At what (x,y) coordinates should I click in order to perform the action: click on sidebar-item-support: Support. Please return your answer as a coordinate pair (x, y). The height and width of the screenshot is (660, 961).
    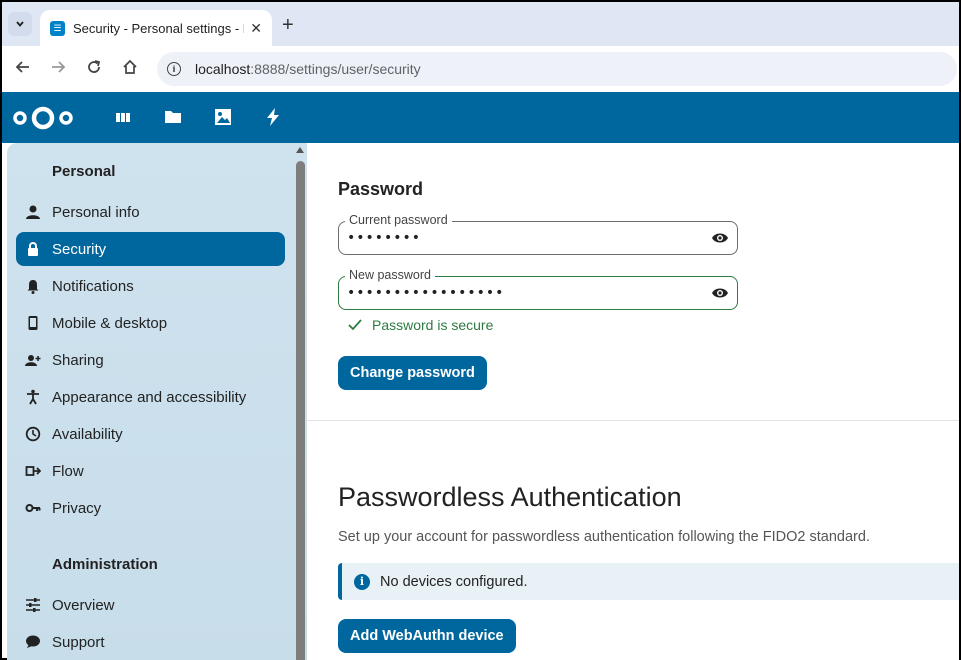
    Looking at the image, I should click on (150, 642).